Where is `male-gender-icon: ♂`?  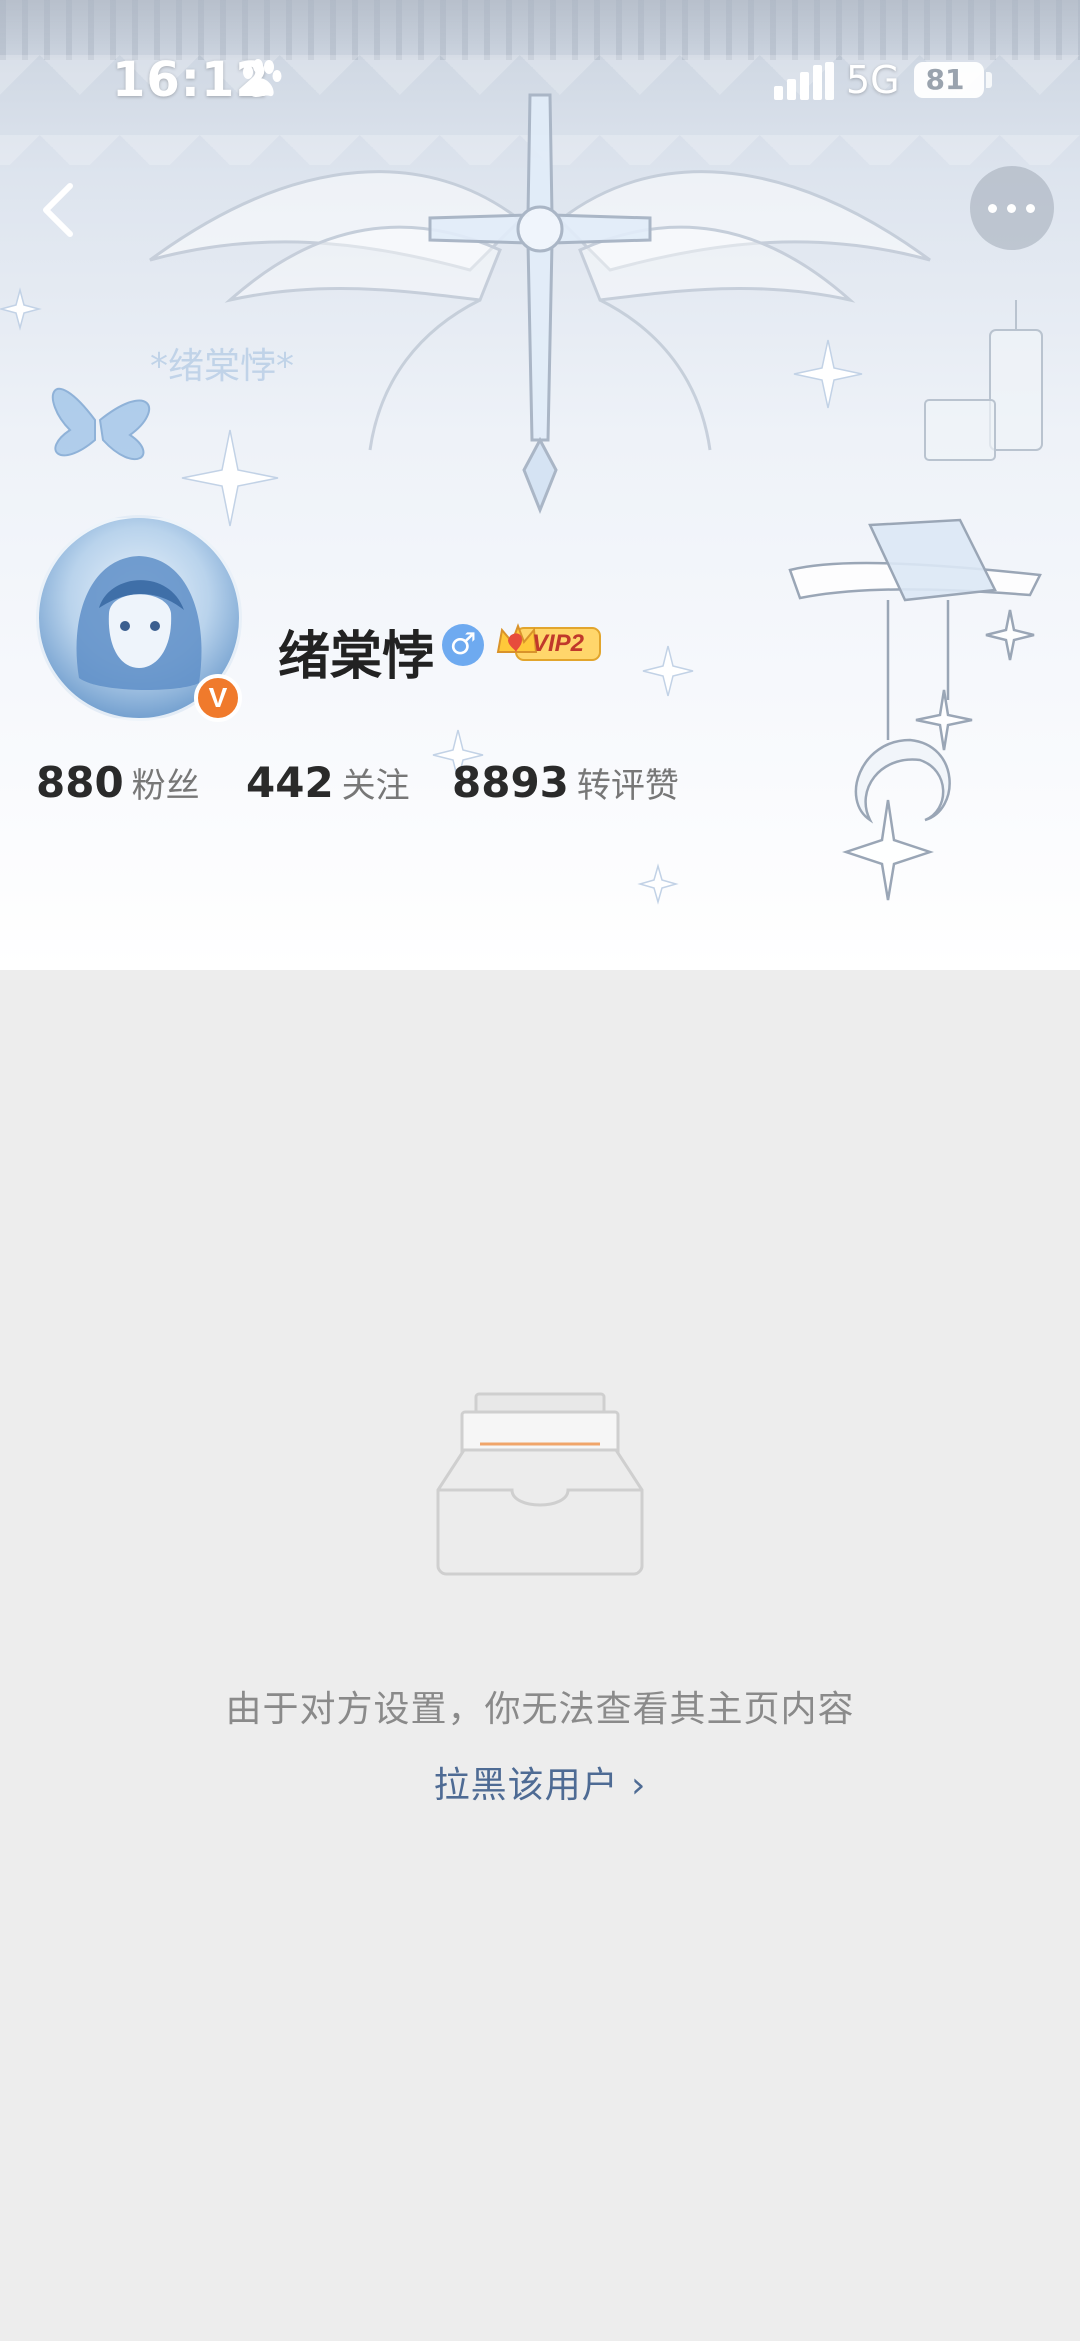
male-gender-icon: ♂ is located at coordinates (463, 645).